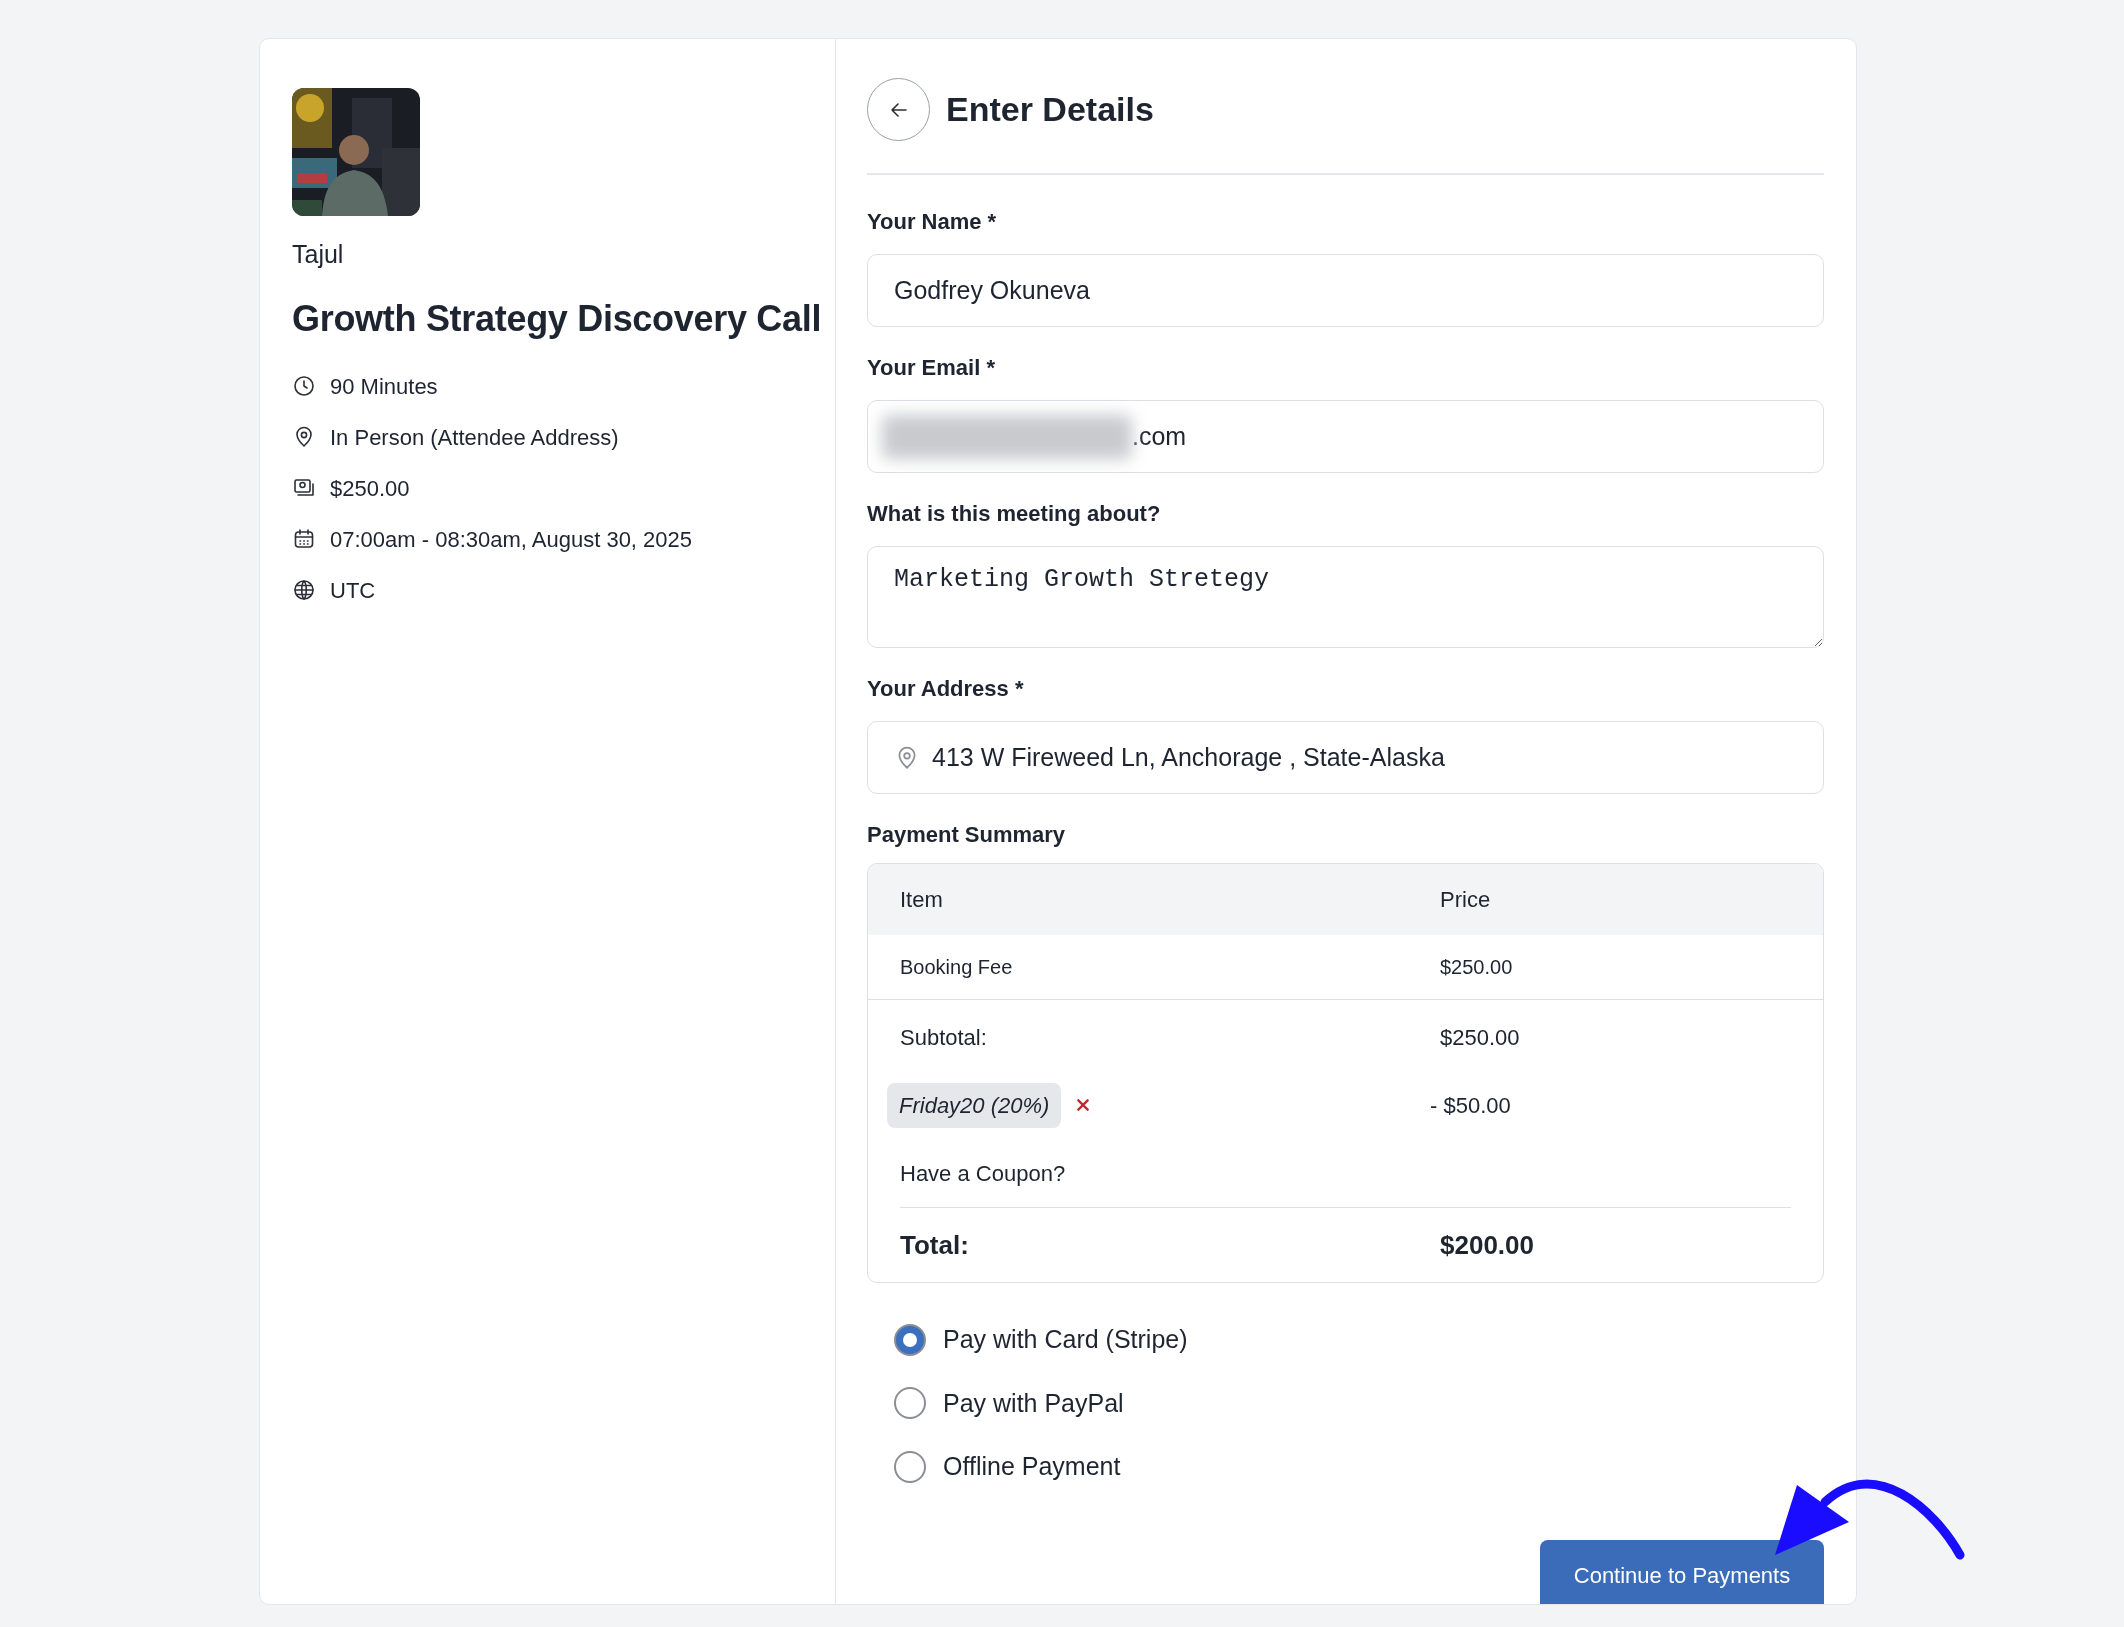 The image size is (2124, 1627). What do you see at coordinates (511, 539) in the screenshot?
I see `event-detail: 07:00am - 08:30am, August 30, 2025` at bounding box center [511, 539].